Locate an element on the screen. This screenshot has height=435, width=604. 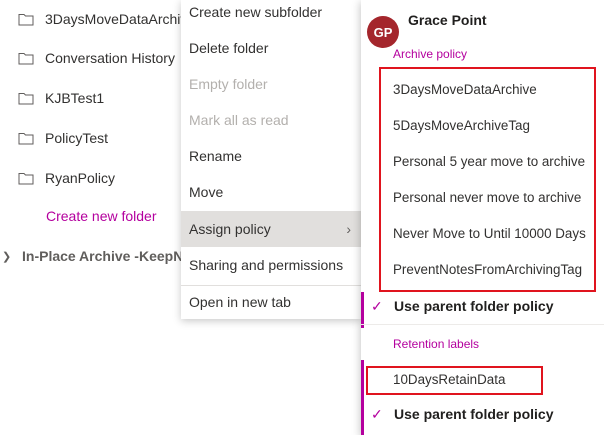
retention-label-highlight is located at coordinates (454, 380).